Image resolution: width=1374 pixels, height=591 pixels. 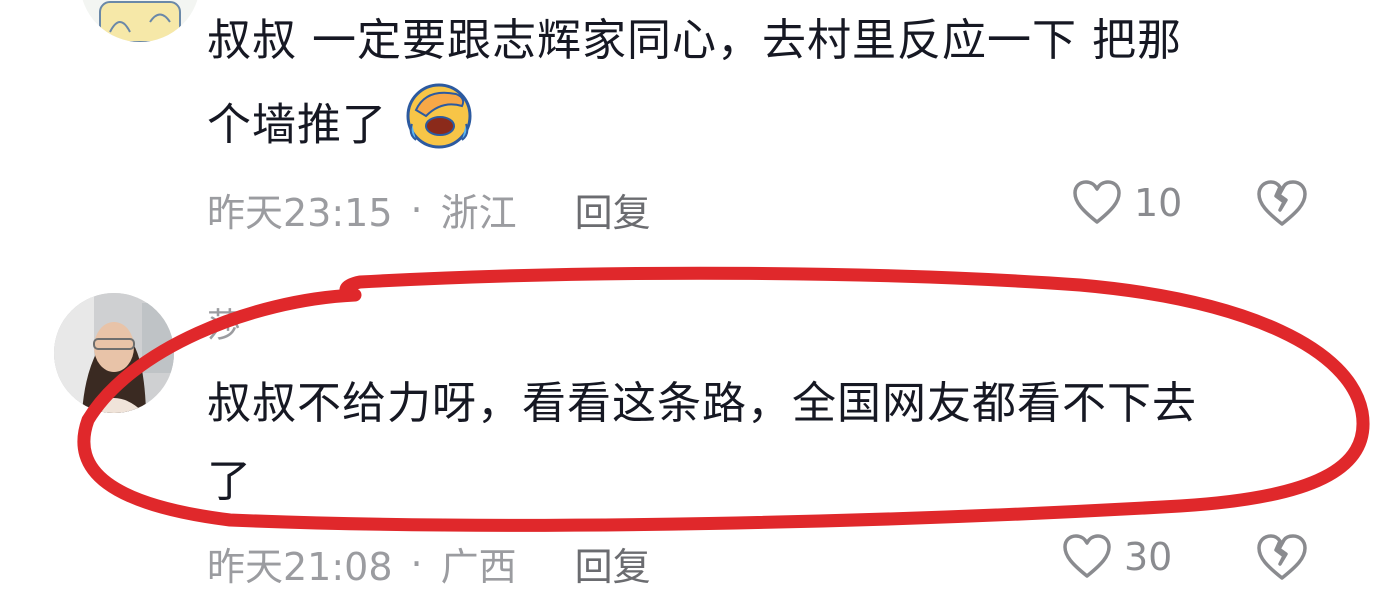 I want to click on comment-meta: 昨天23:15 · 浙江 回复, so click(x=429, y=209).